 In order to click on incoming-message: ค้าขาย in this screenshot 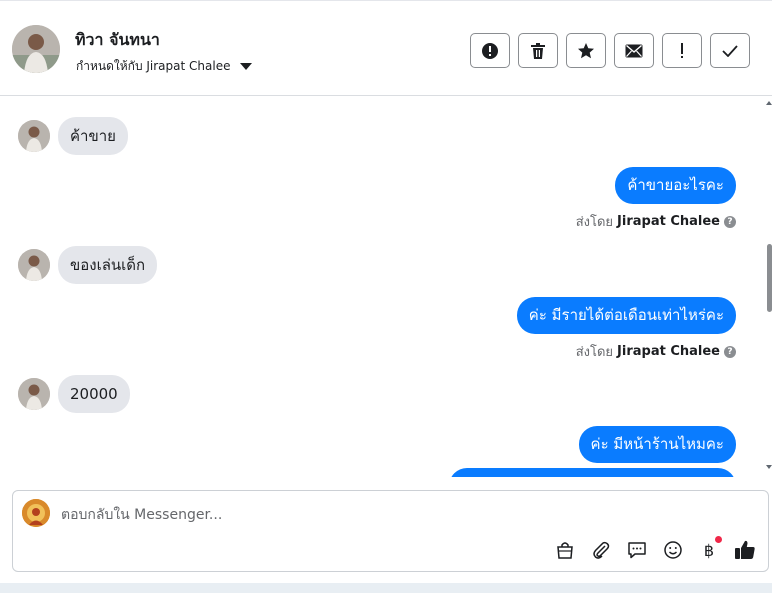, I will do `click(73, 136)`.